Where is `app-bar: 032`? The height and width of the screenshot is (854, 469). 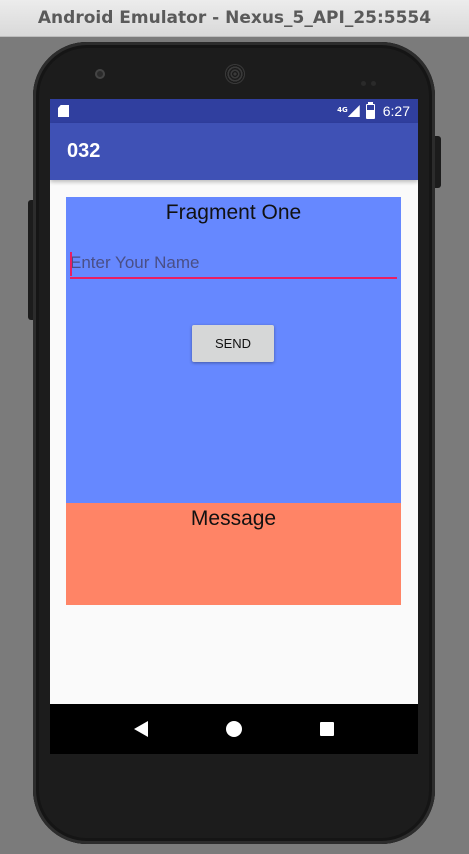
app-bar: 032 is located at coordinates (234, 151).